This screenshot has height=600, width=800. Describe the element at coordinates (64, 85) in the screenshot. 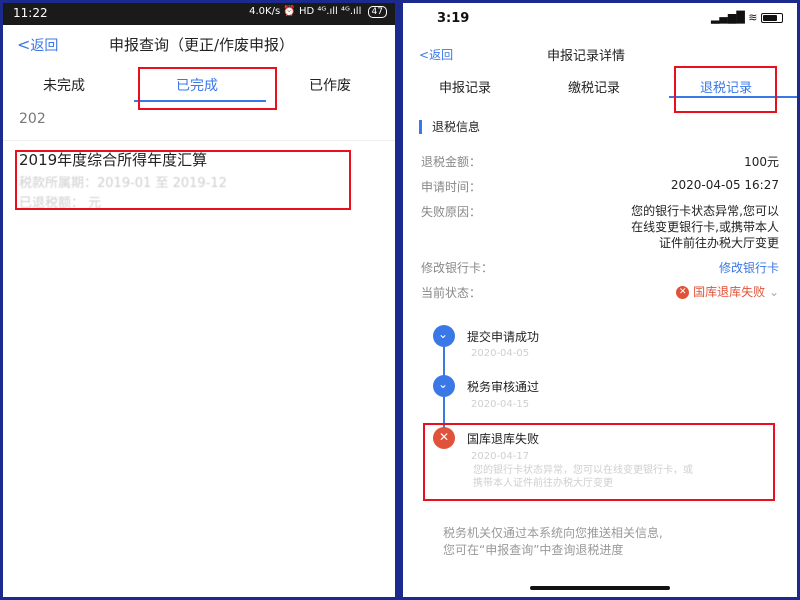

I see `tab-unfinished: 未完成` at that location.